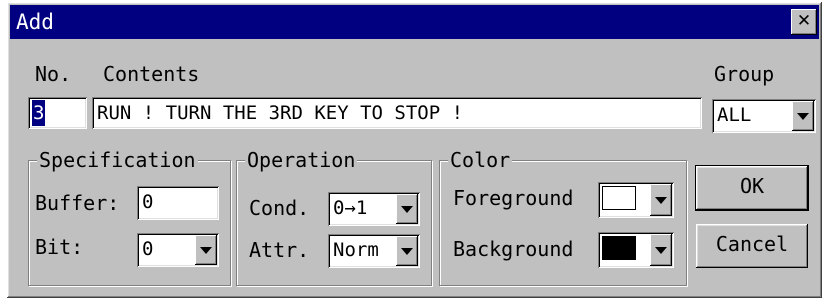 The width and height of the screenshot is (823, 299). Describe the element at coordinates (513, 198) in the screenshot. I see `foreground-label: Foreground` at that location.